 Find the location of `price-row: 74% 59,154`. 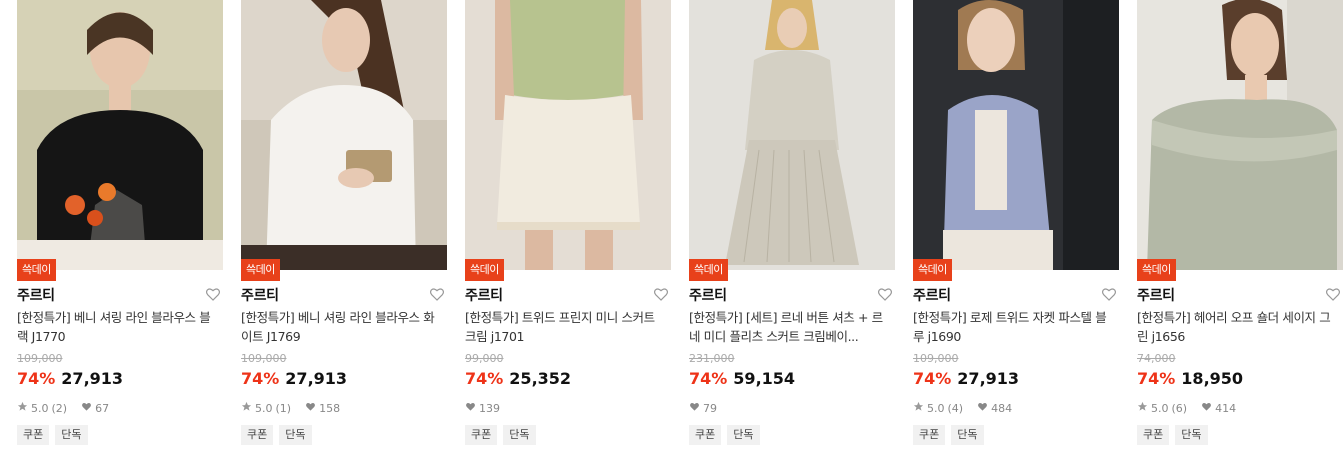

price-row: 74% 59,154 is located at coordinates (742, 378).